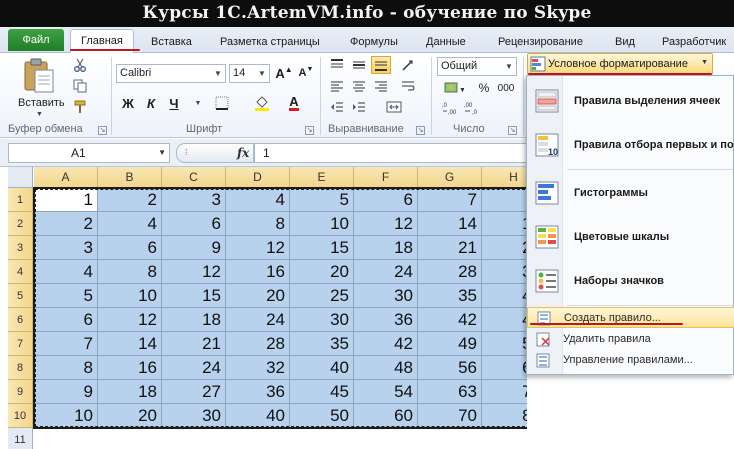  What do you see at coordinates (20, 320) in the screenshot?
I see `row-header: 6` at bounding box center [20, 320].